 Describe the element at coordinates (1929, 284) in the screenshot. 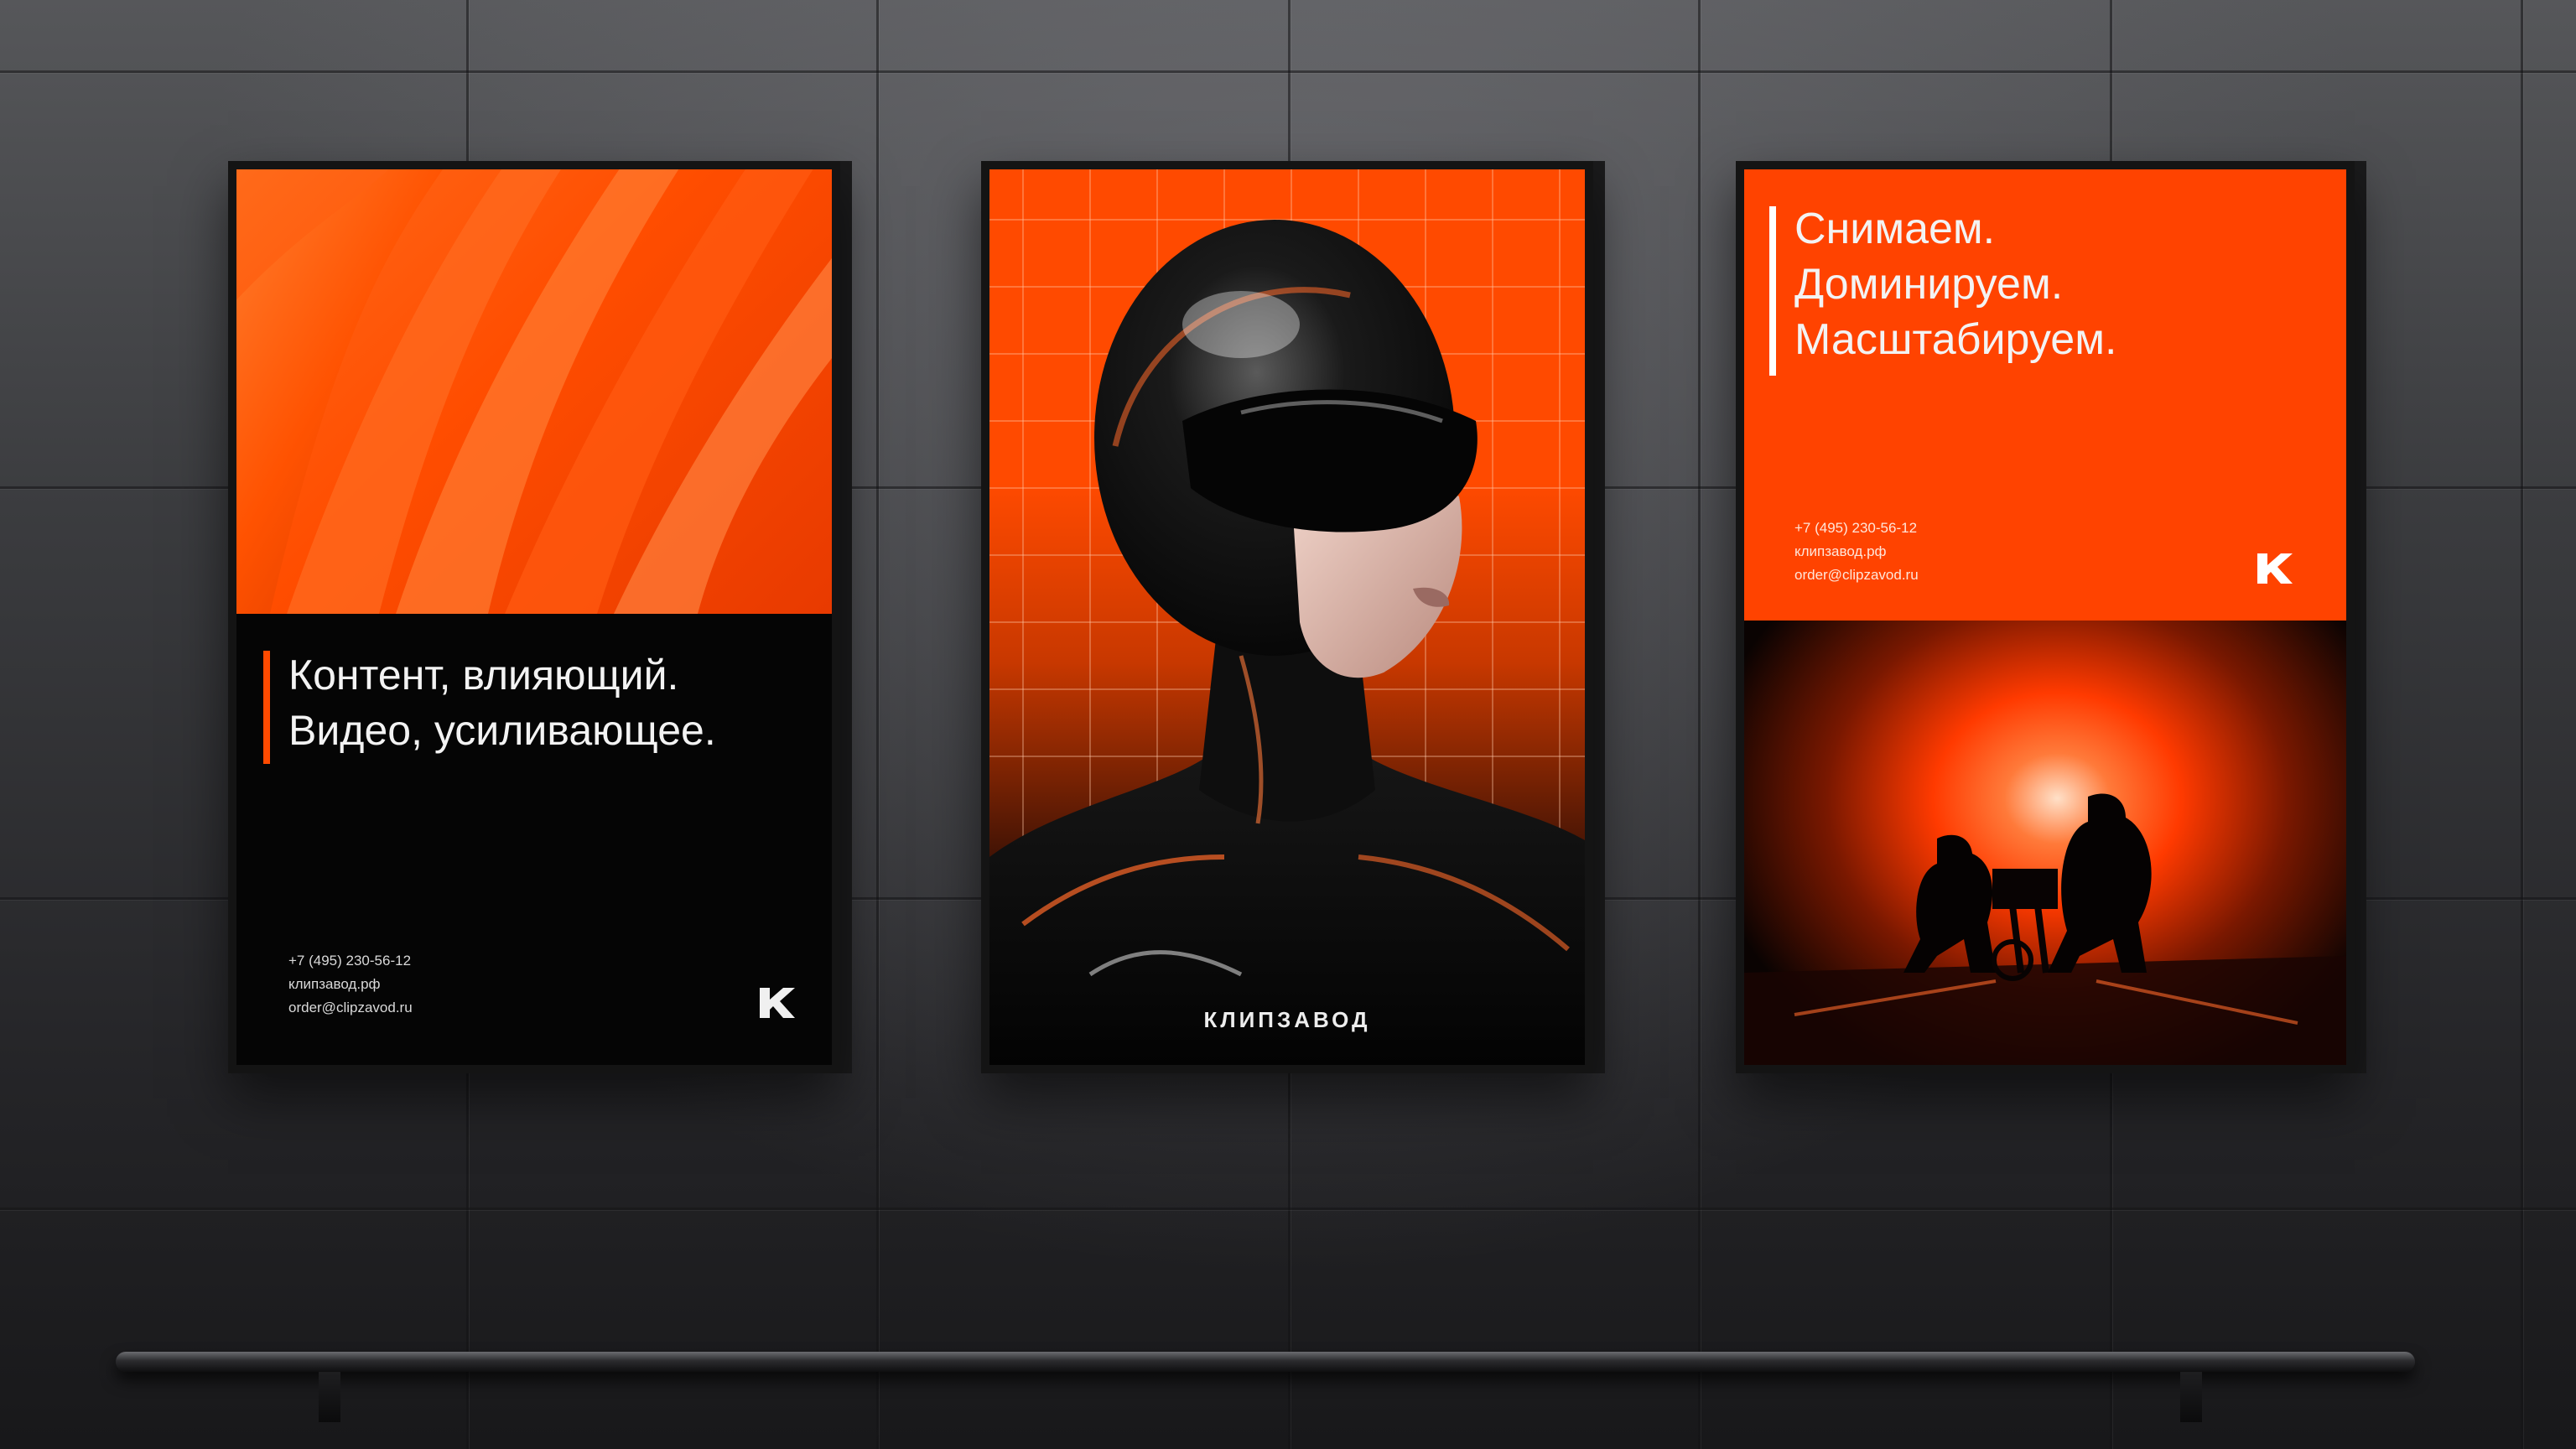

I see `headline-line-2: Доминируем.` at that location.